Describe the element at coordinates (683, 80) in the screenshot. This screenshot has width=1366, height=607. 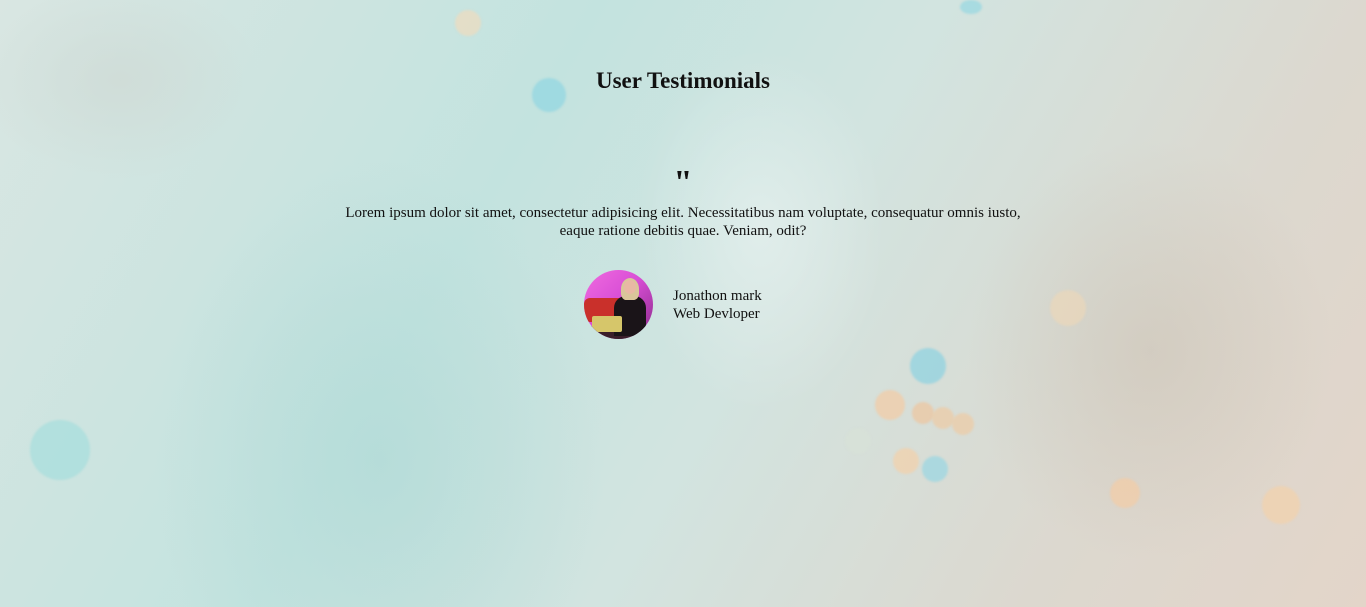
I see `page-title: User Testimonials` at that location.